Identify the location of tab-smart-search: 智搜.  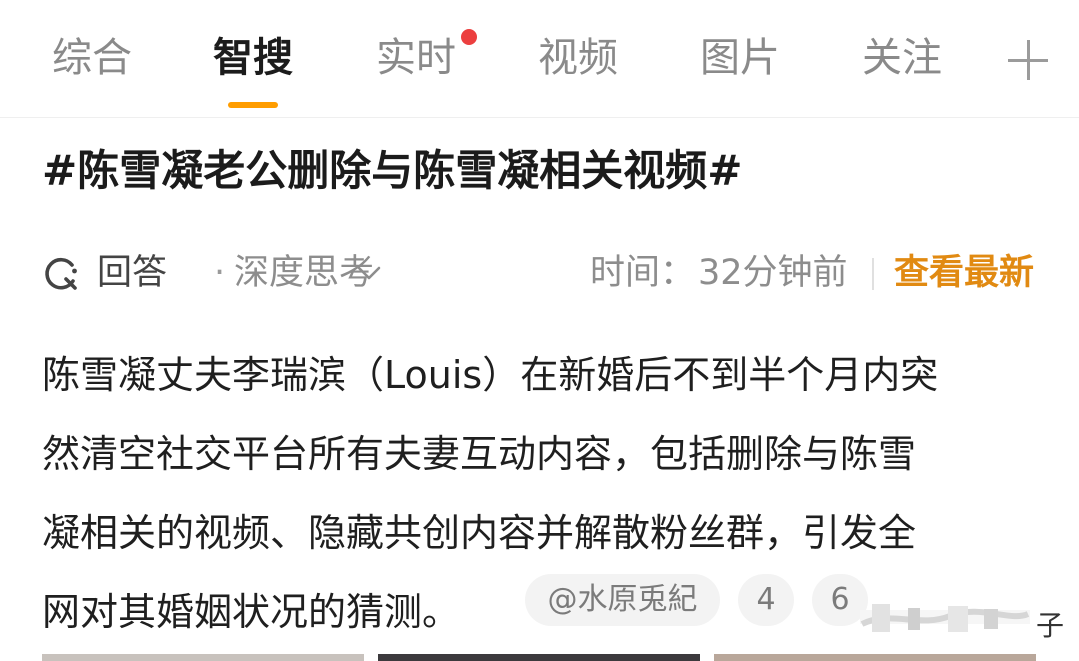
(253, 58).